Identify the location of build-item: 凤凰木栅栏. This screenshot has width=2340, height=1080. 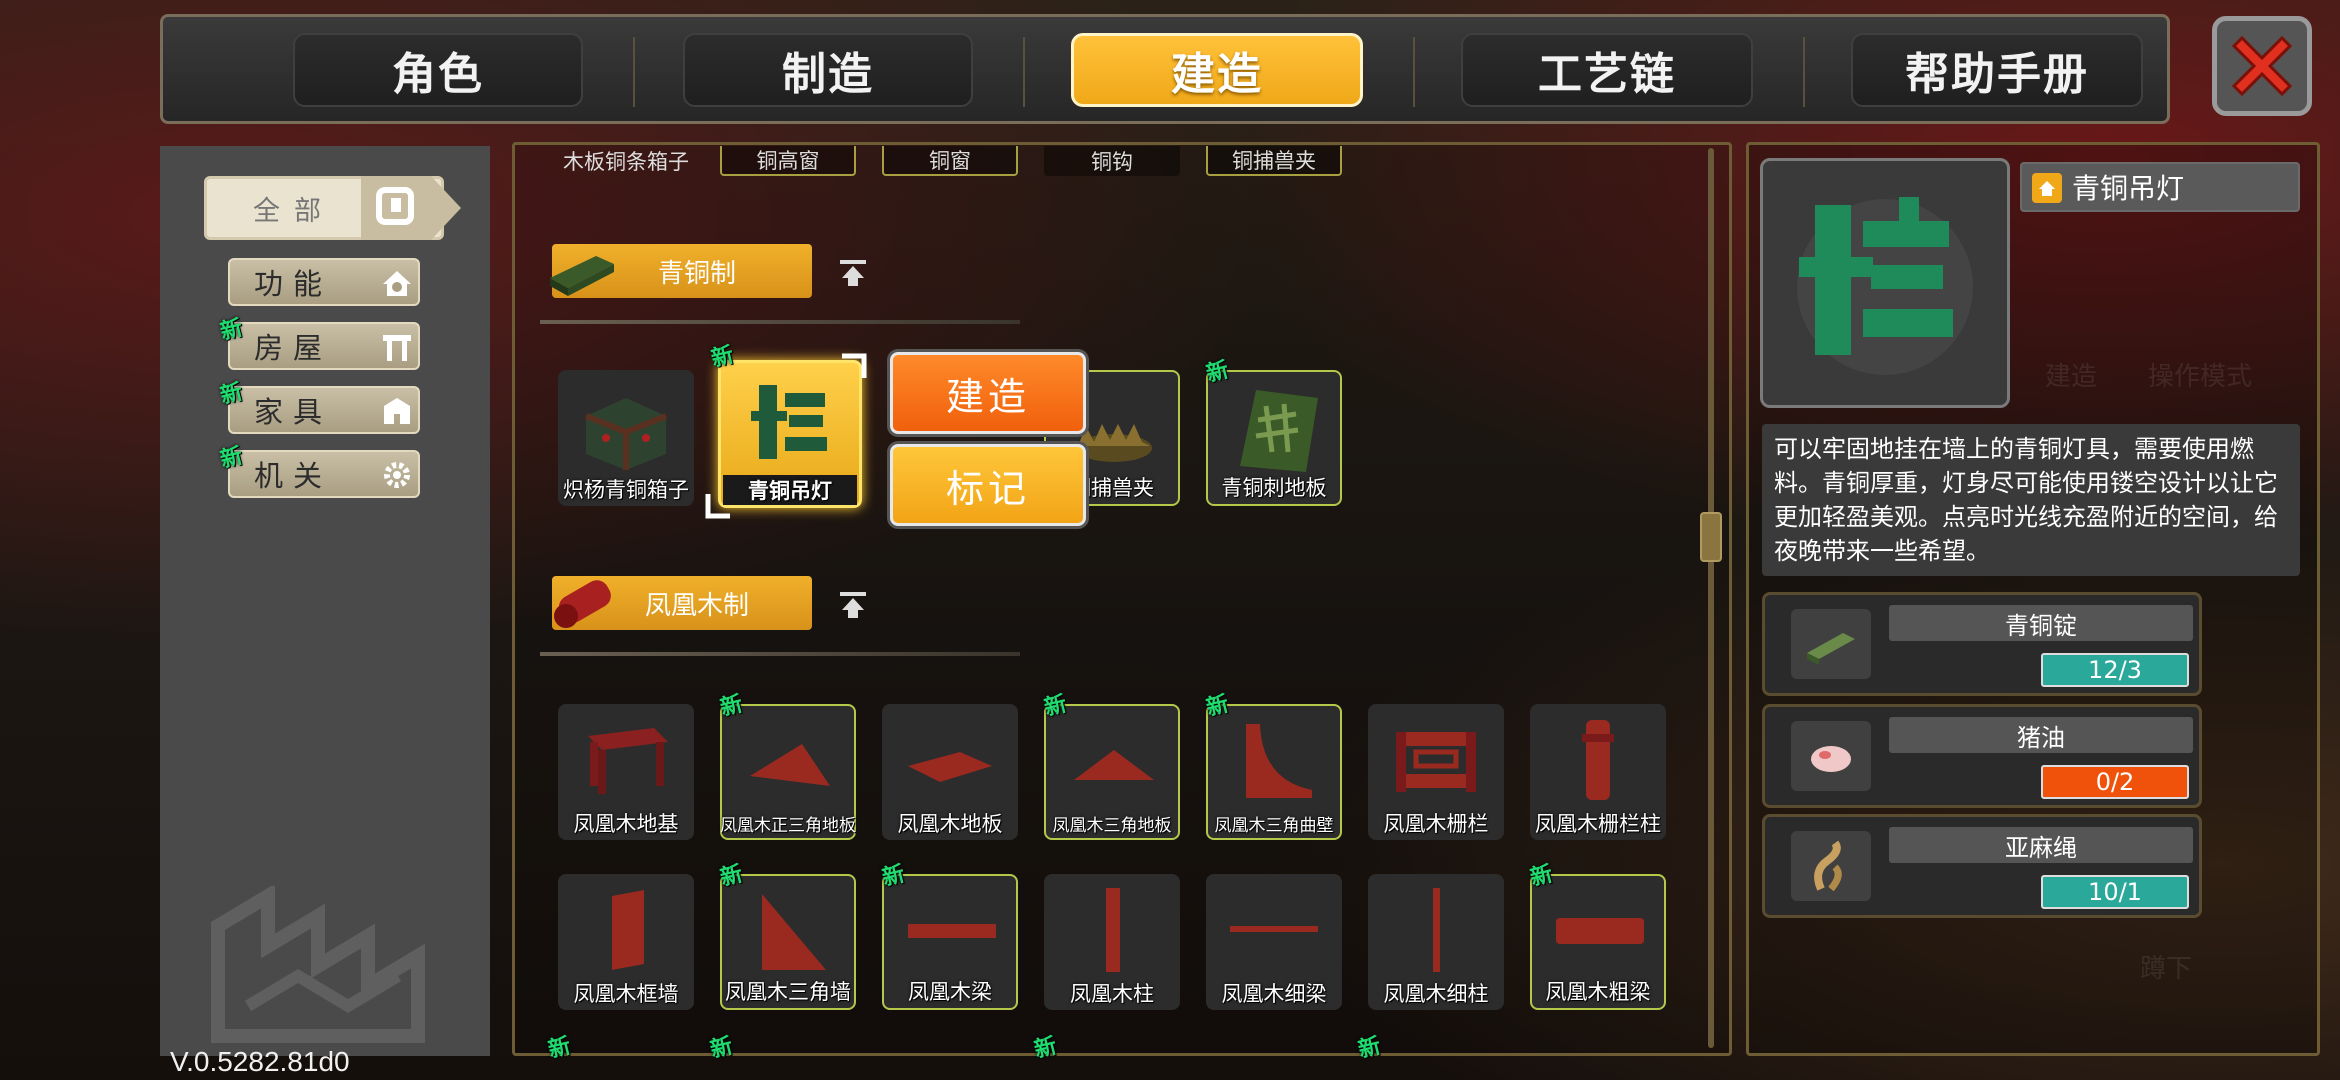
(1436, 772).